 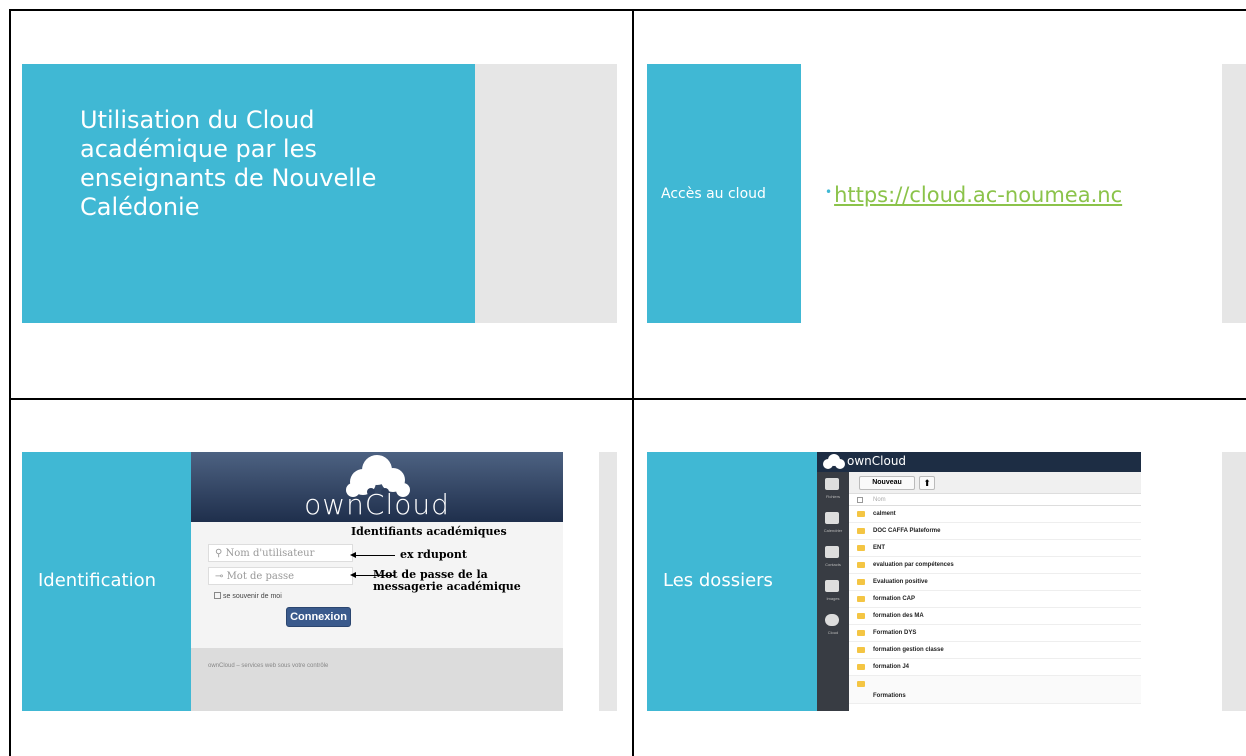 What do you see at coordinates (546, 193) in the screenshot?
I see `slide-1-side-panel` at bounding box center [546, 193].